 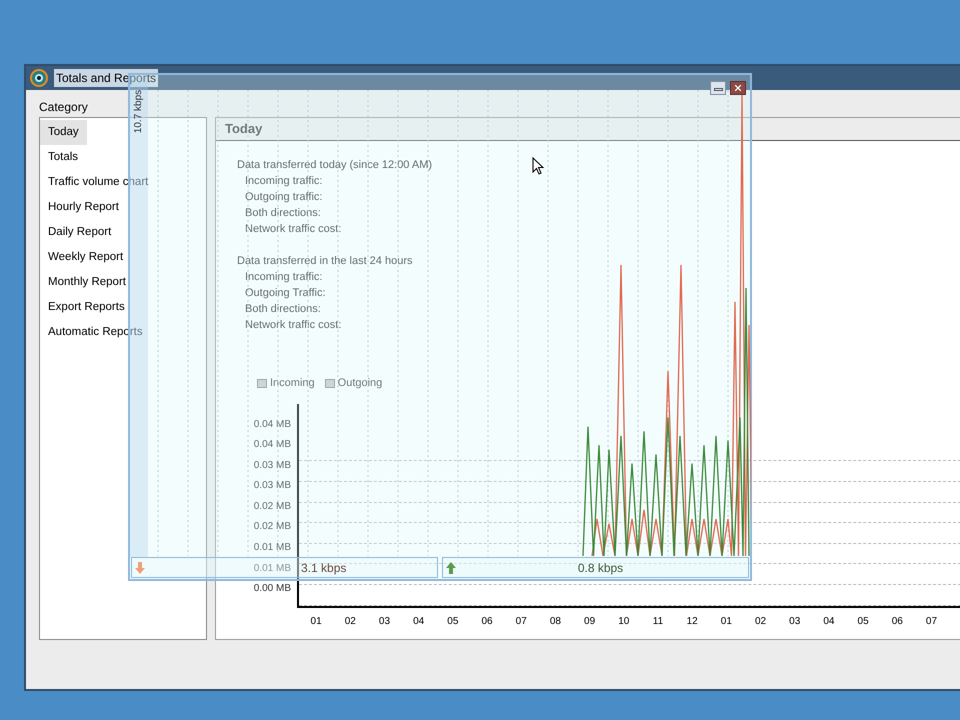 What do you see at coordinates (538, 166) in the screenshot?
I see `mouse-pointer-icon` at bounding box center [538, 166].